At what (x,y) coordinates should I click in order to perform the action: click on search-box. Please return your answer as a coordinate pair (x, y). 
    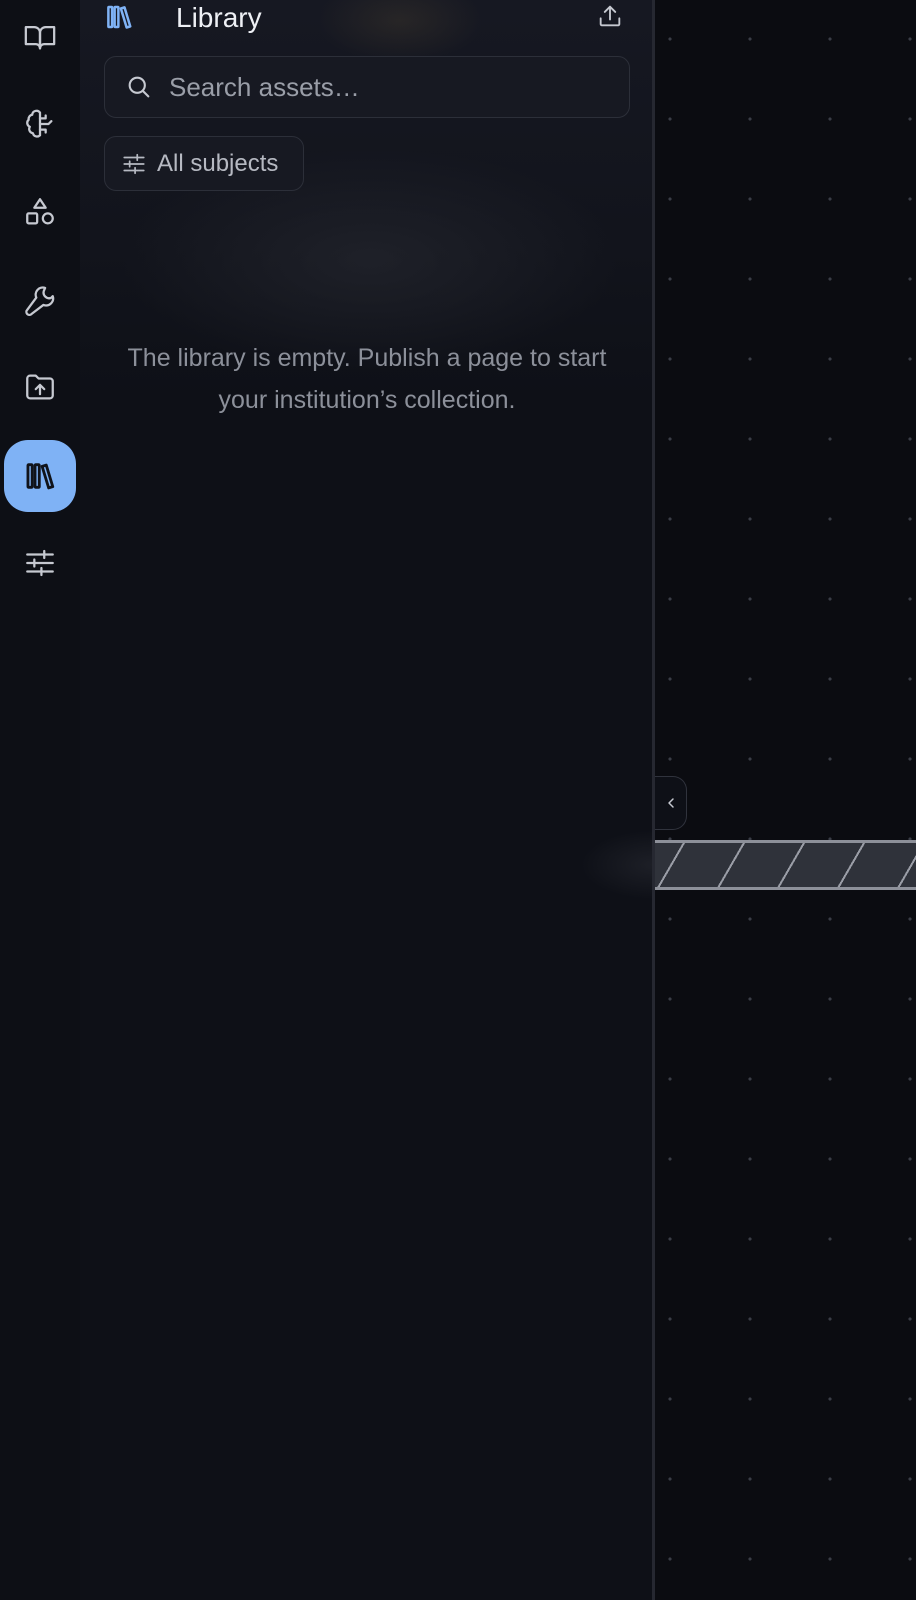
    Looking at the image, I should click on (367, 87).